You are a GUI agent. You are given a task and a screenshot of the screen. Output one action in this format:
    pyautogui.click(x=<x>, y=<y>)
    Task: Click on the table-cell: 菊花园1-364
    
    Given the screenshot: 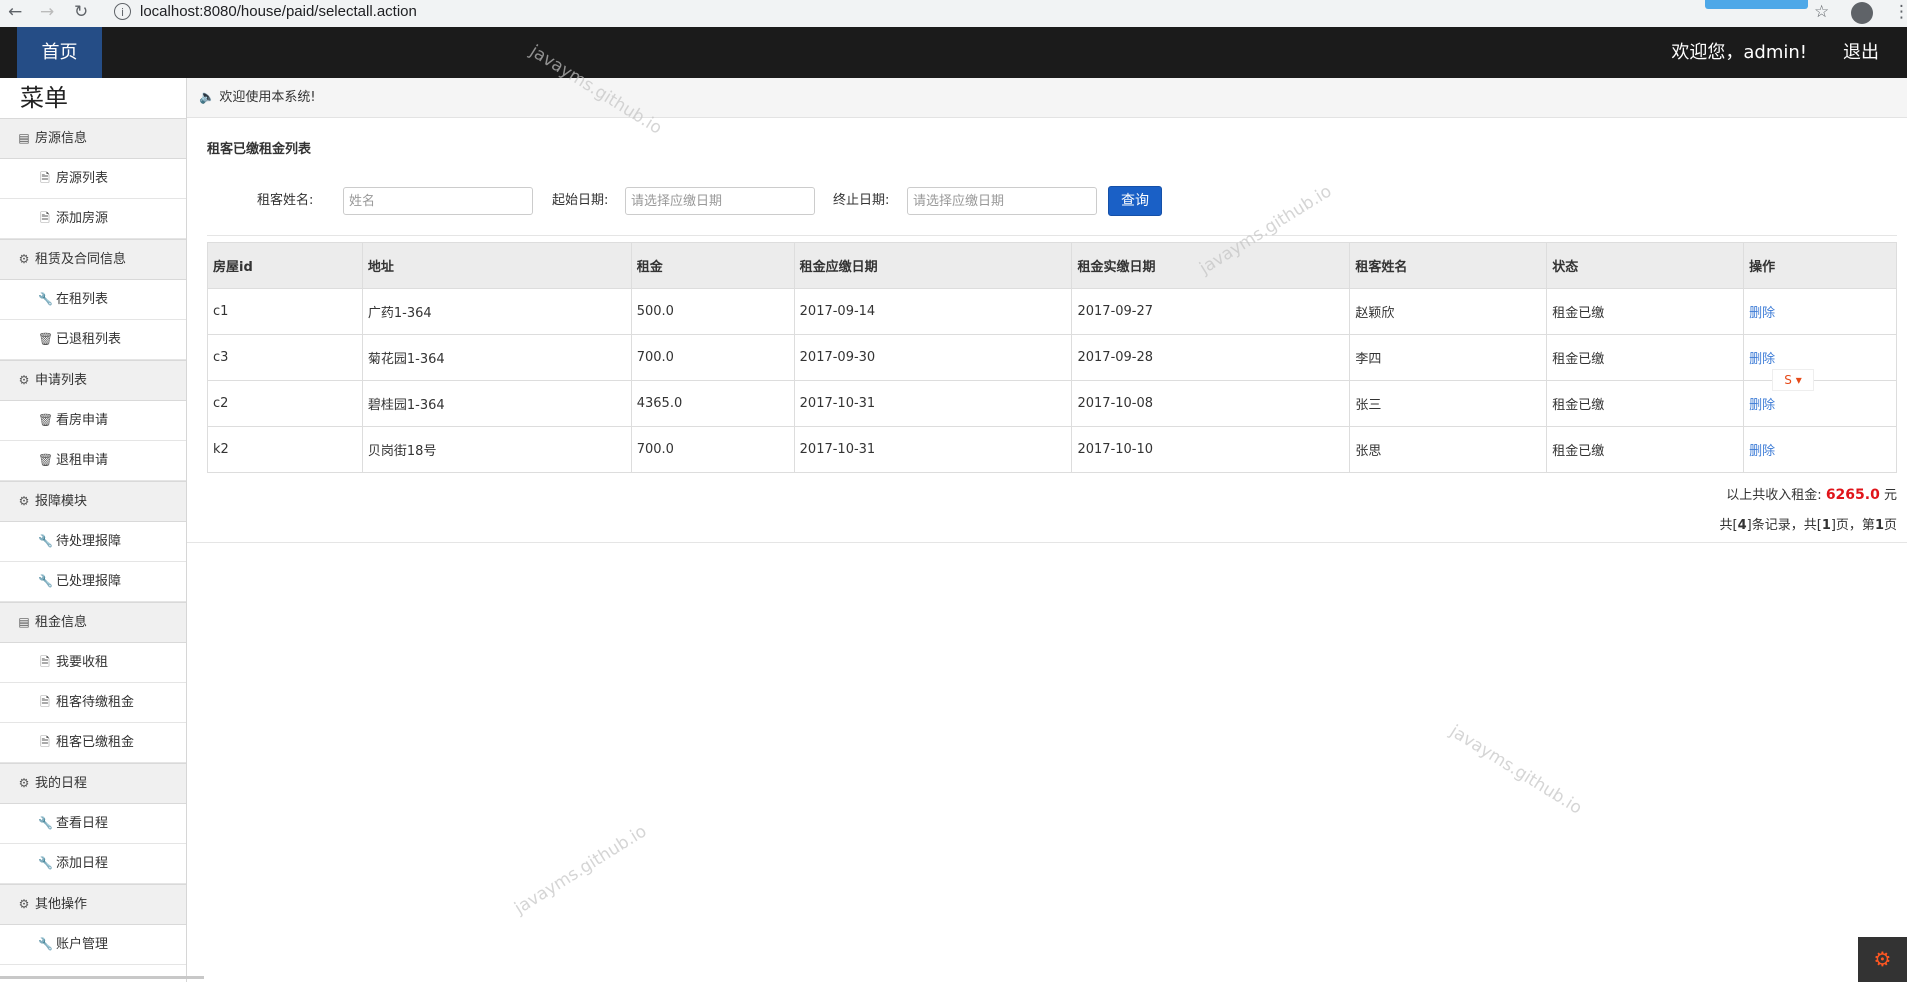 What is the action you would take?
    pyautogui.click(x=496, y=357)
    